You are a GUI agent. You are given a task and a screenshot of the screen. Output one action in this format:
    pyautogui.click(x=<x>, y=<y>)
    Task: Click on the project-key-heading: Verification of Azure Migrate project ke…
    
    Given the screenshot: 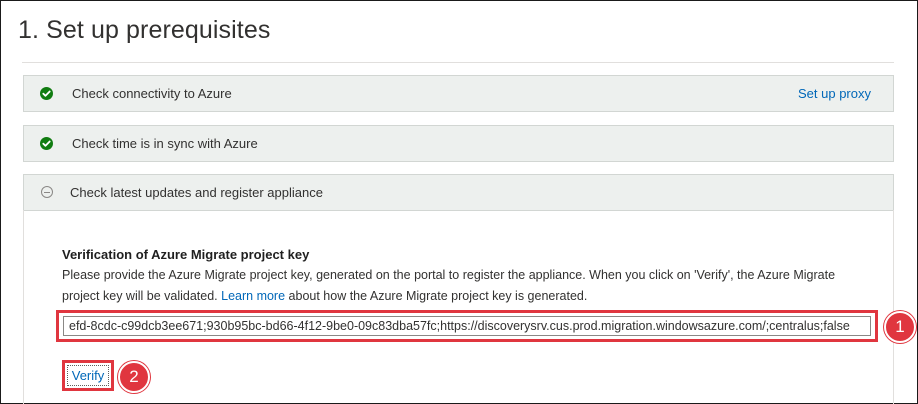 What is the action you would take?
    pyautogui.click(x=186, y=254)
    